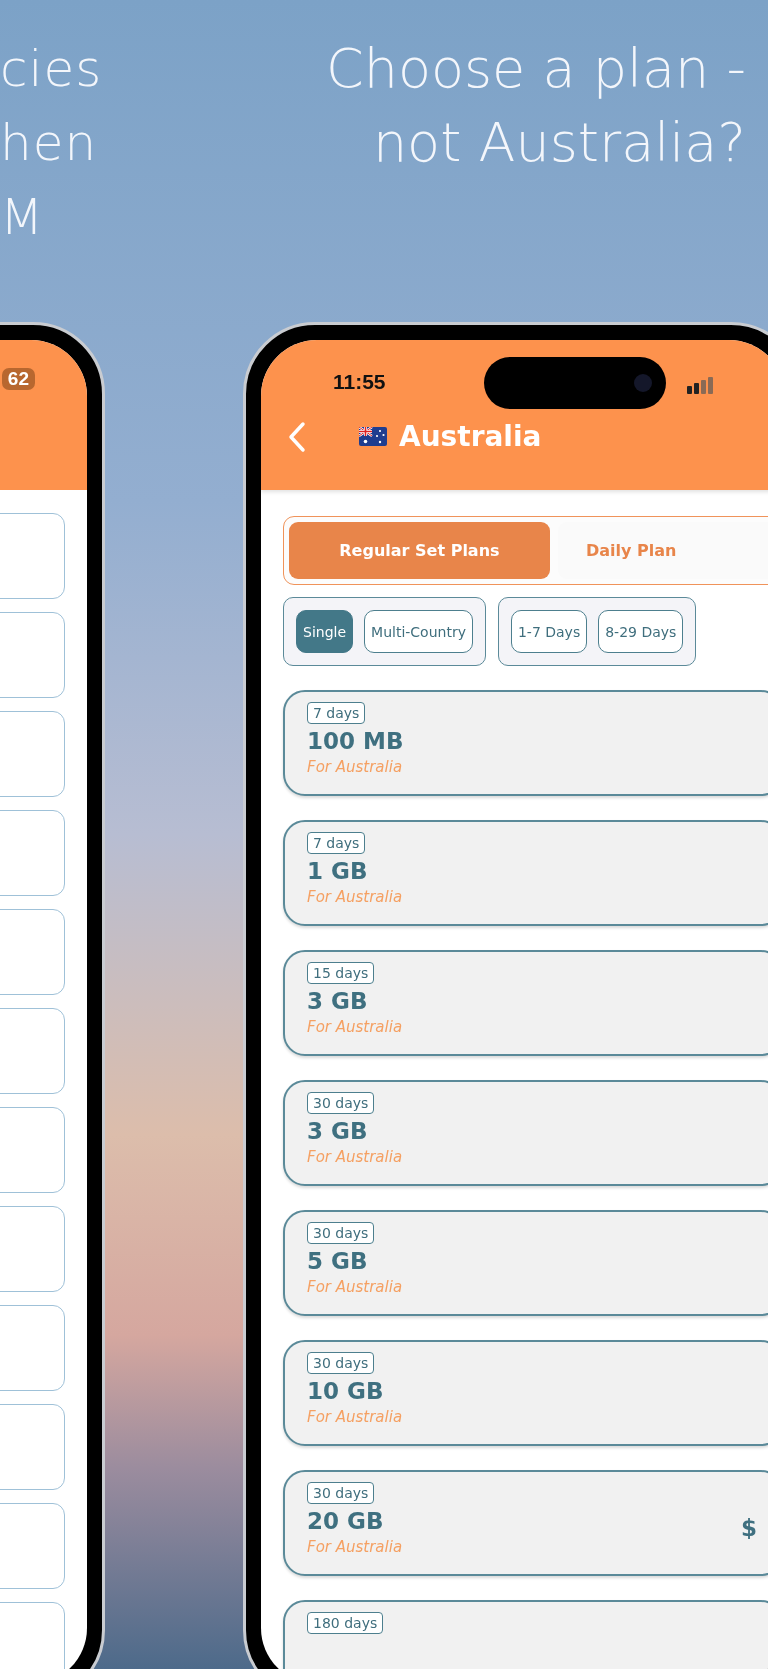 The image size is (768, 1669). I want to click on data-amount: 100 MB, so click(355, 741).